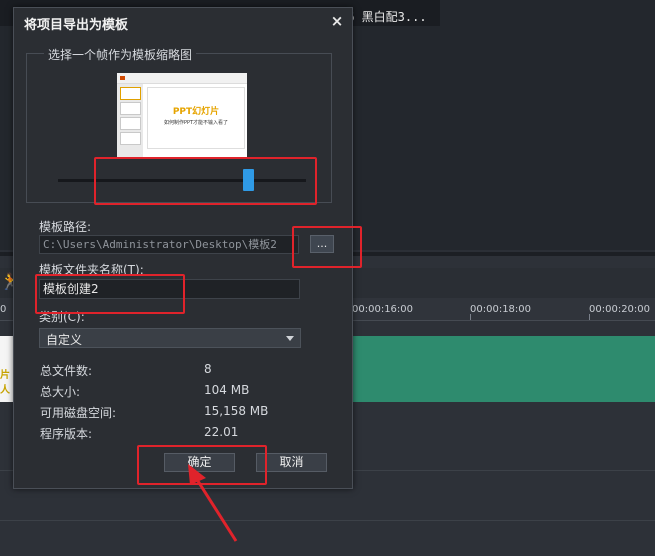  I want to click on cancel-button: 取消, so click(291, 462).